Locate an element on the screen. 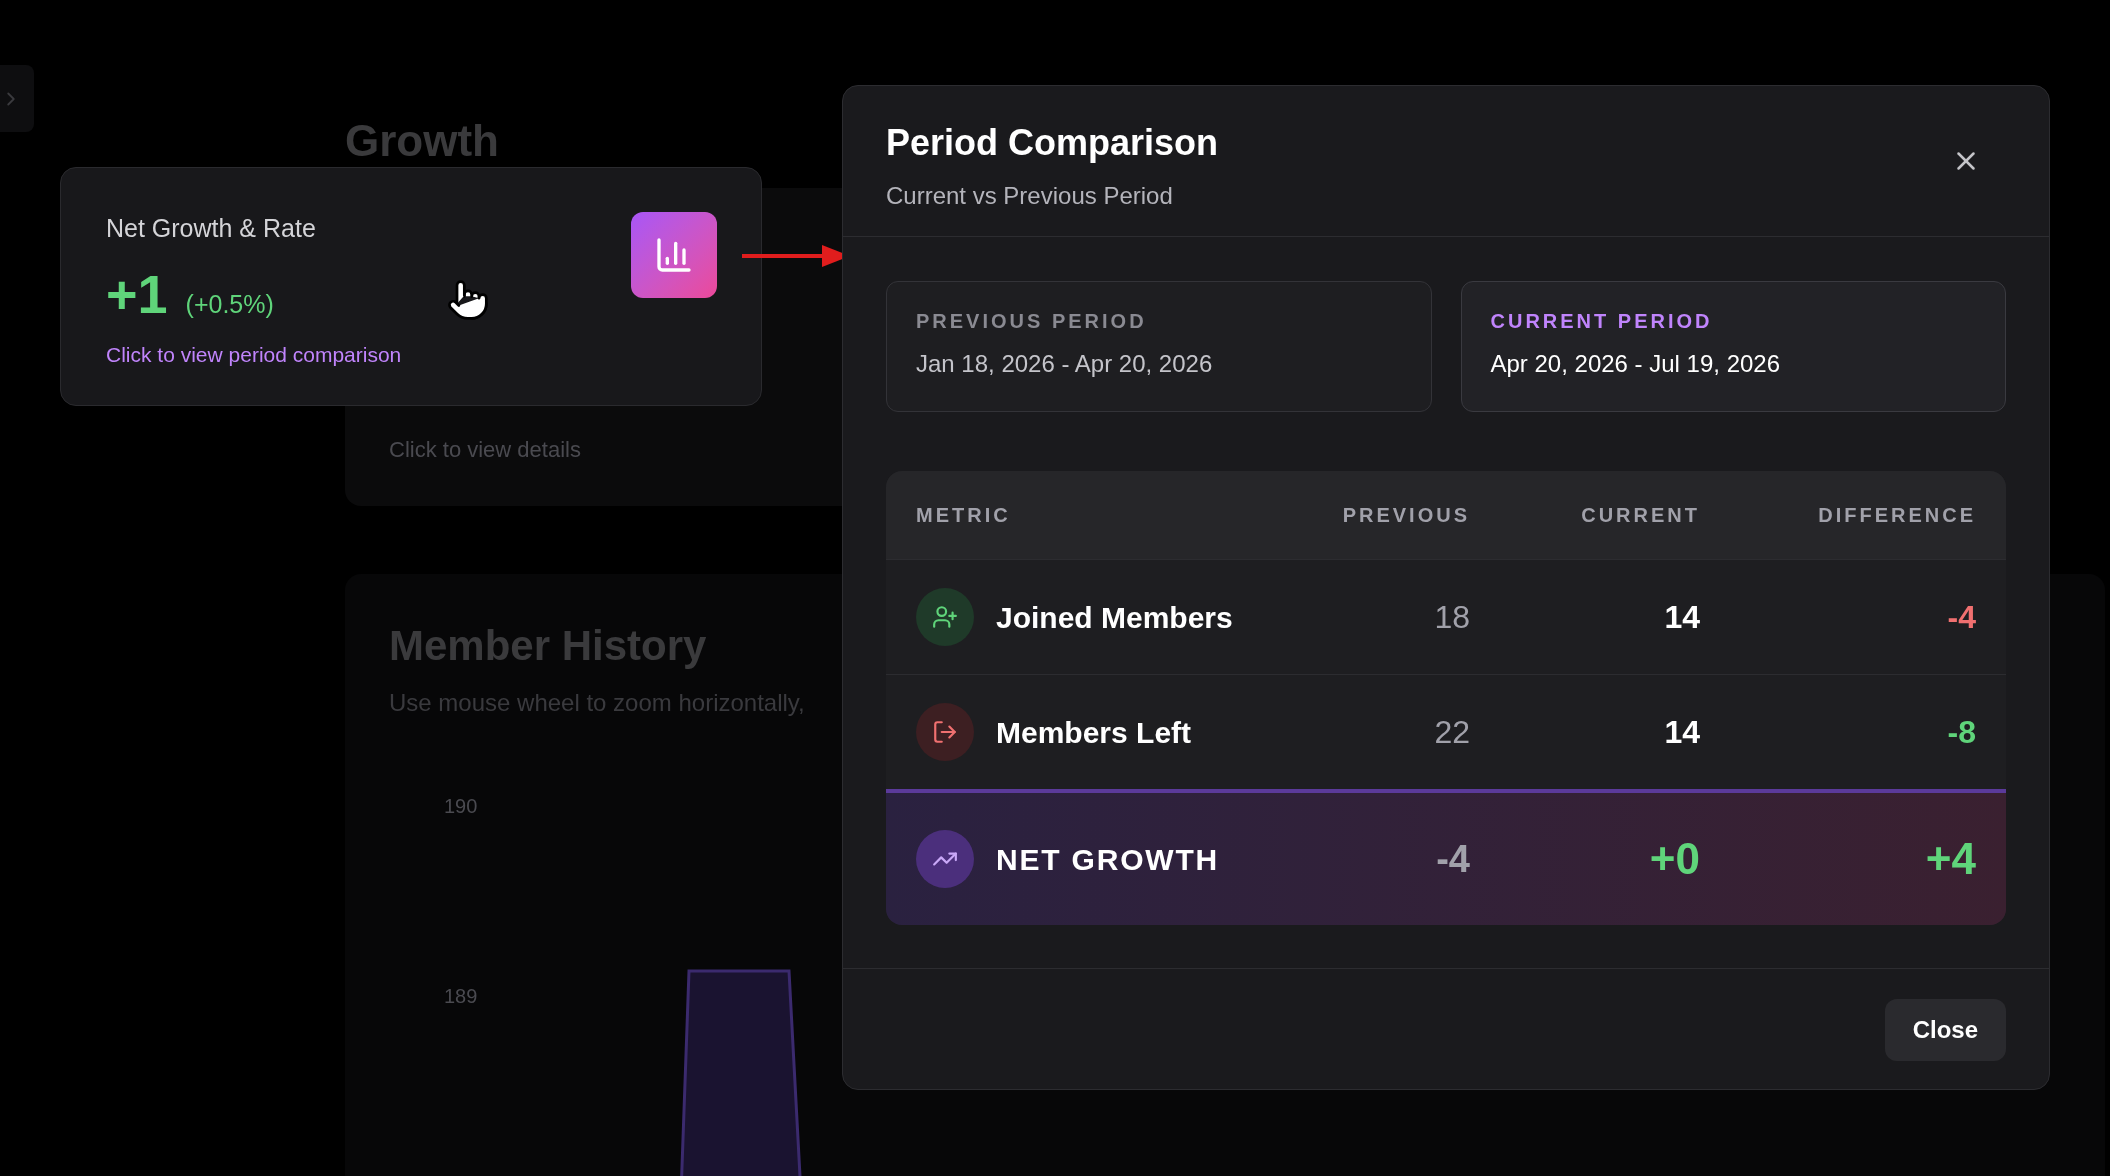  net-growth-value: +1 is located at coordinates (137, 294).